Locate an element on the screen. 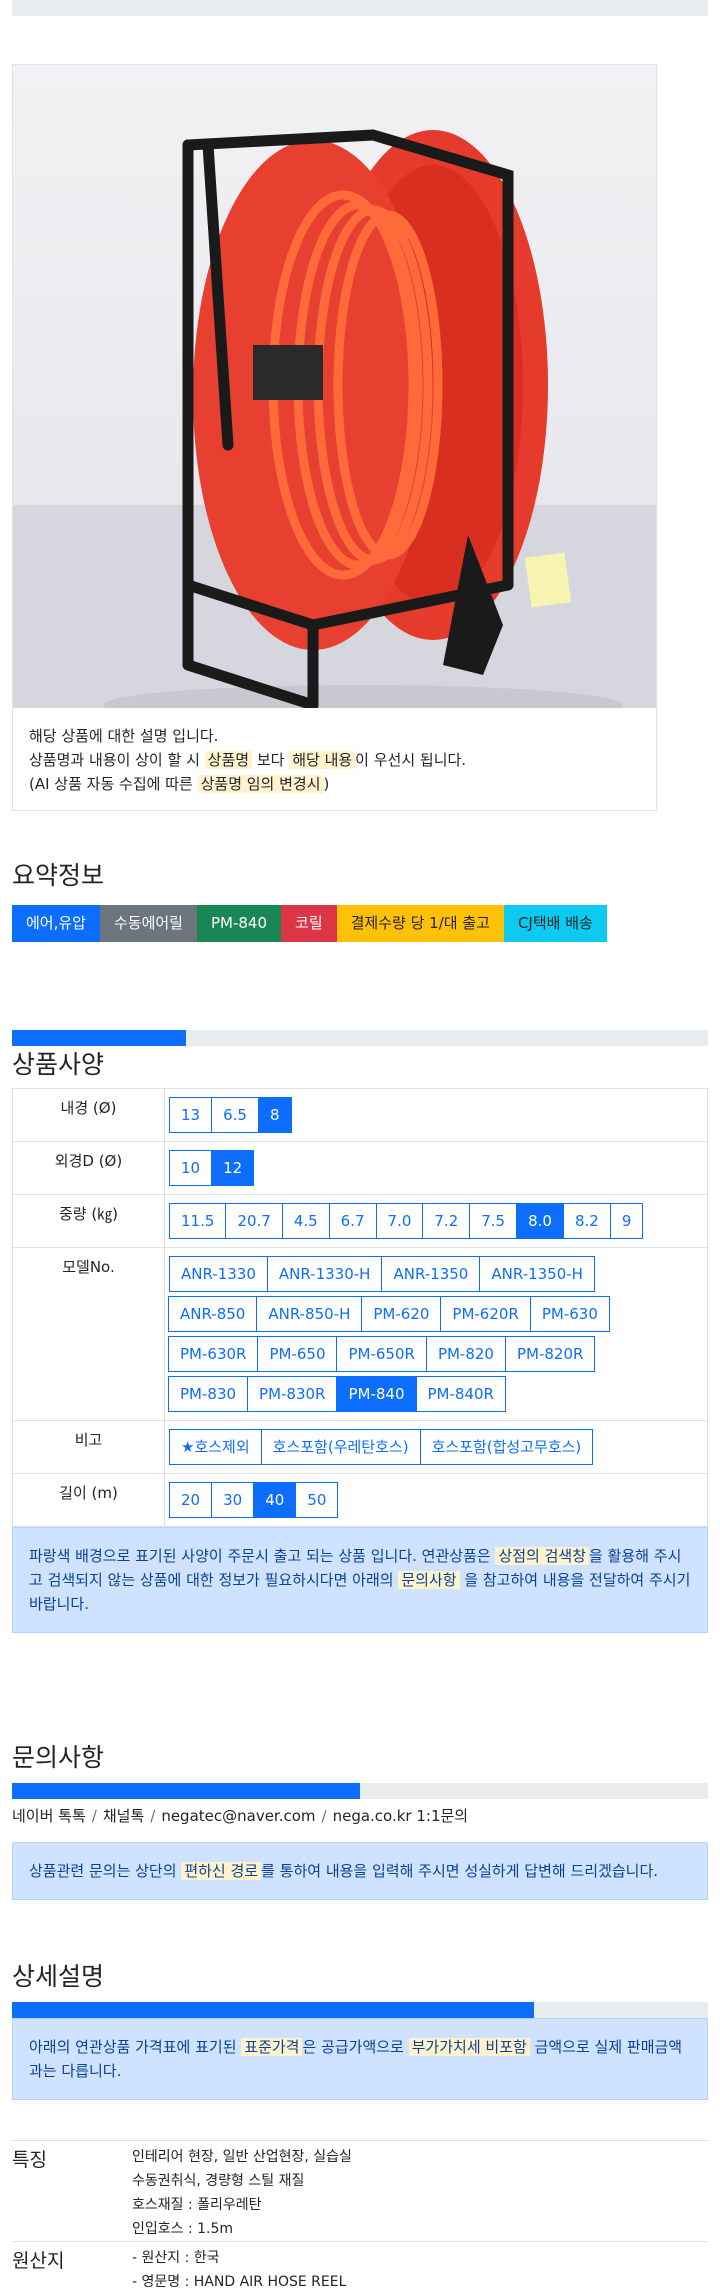  summary-badge: 결제수량 당 1/대 출고 is located at coordinates (420, 923).